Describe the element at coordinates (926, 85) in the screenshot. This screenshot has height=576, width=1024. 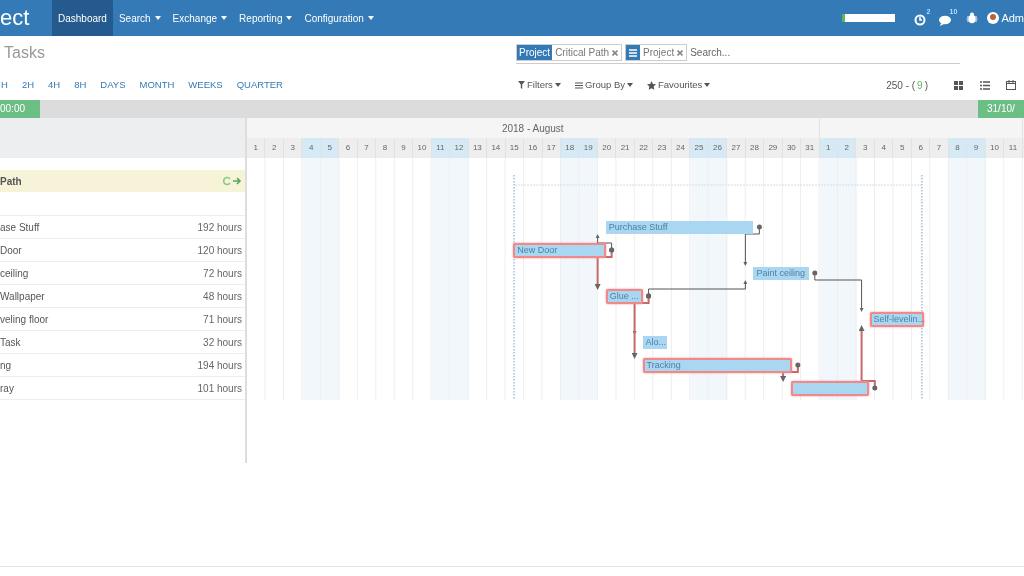
I see `pager-close: )` at that location.